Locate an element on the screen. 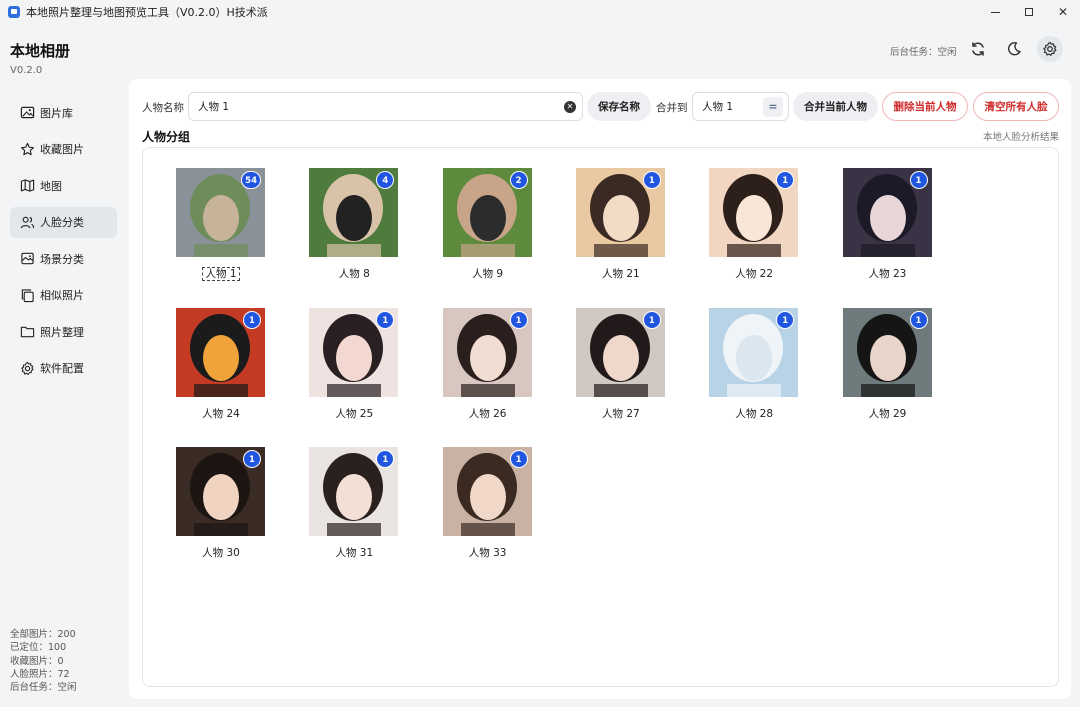  stat-faces: 人脸照片：72 is located at coordinates (40, 674).